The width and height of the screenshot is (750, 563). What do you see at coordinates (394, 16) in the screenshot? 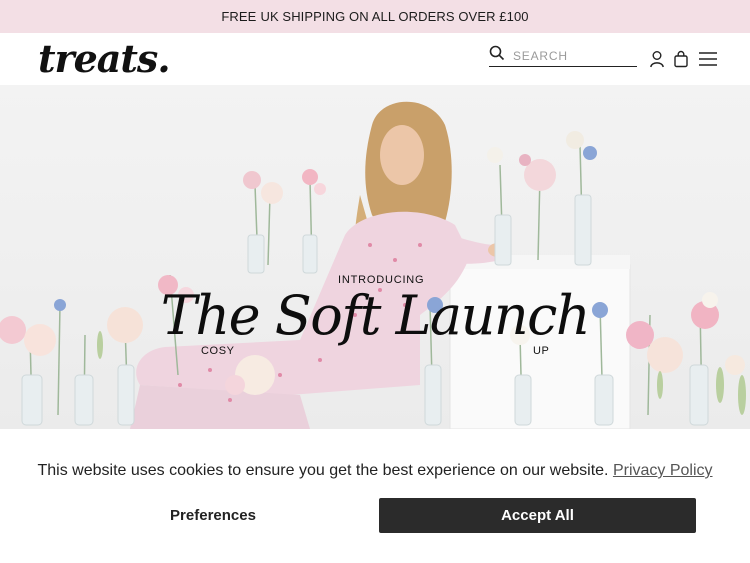
I see `announcement-text: UK SHIPPING ON ALL ORDERS OVER £100` at bounding box center [394, 16].